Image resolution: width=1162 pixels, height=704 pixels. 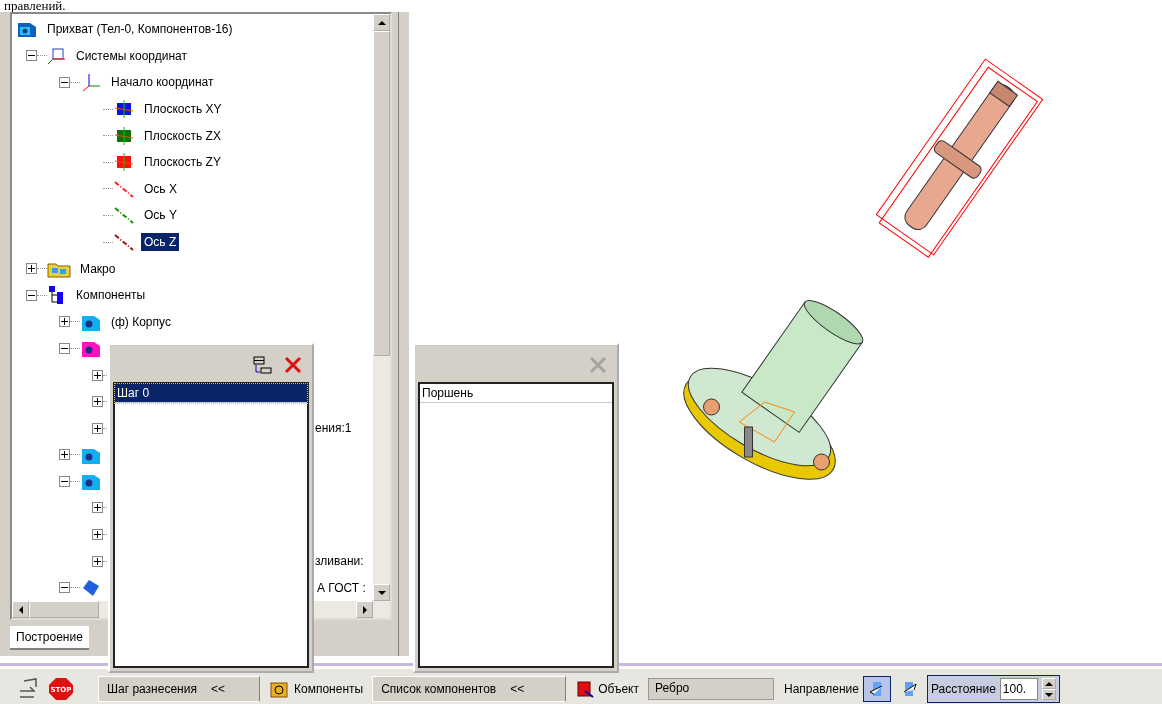 I want to click on tree-item: Плоскость XY, so click(x=183, y=109).